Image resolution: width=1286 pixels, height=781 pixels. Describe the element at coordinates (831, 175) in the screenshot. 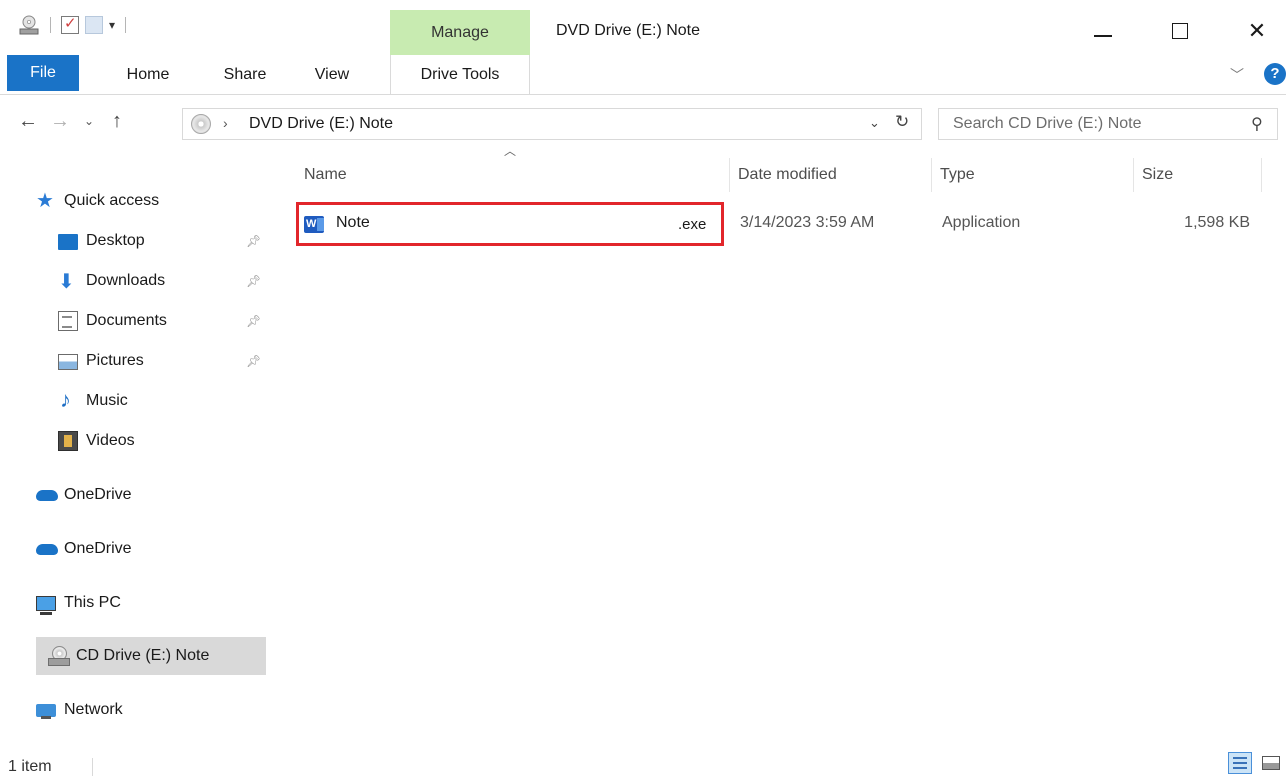

I see `column-header-date-modified: Date modified` at that location.